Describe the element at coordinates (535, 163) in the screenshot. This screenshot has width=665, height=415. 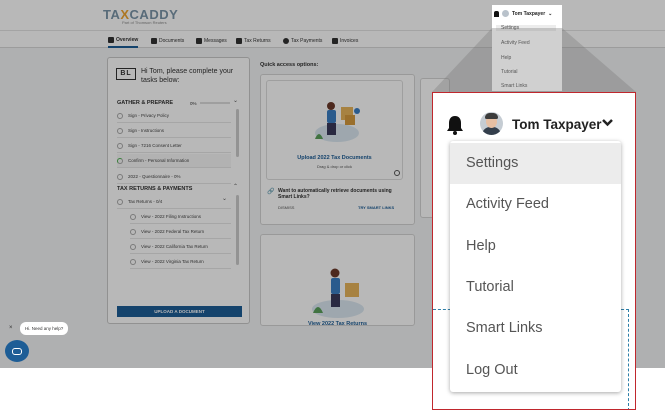
I see `menu-item-settings: Settings` at that location.